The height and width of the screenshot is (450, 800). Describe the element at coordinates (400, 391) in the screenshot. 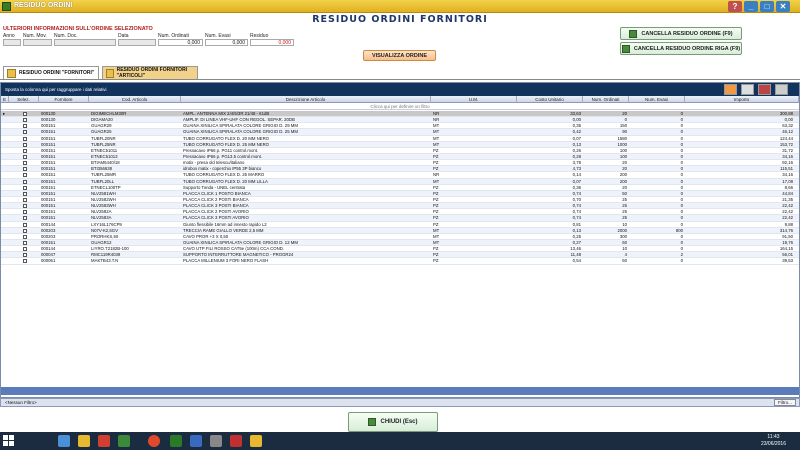

I see `horizontal-scrollbar` at that location.